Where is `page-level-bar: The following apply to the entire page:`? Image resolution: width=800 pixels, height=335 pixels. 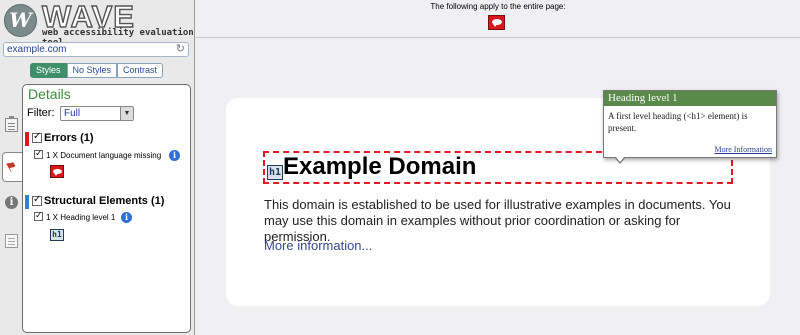
page-level-bar: The following apply to the entire page: is located at coordinates (498, 19).